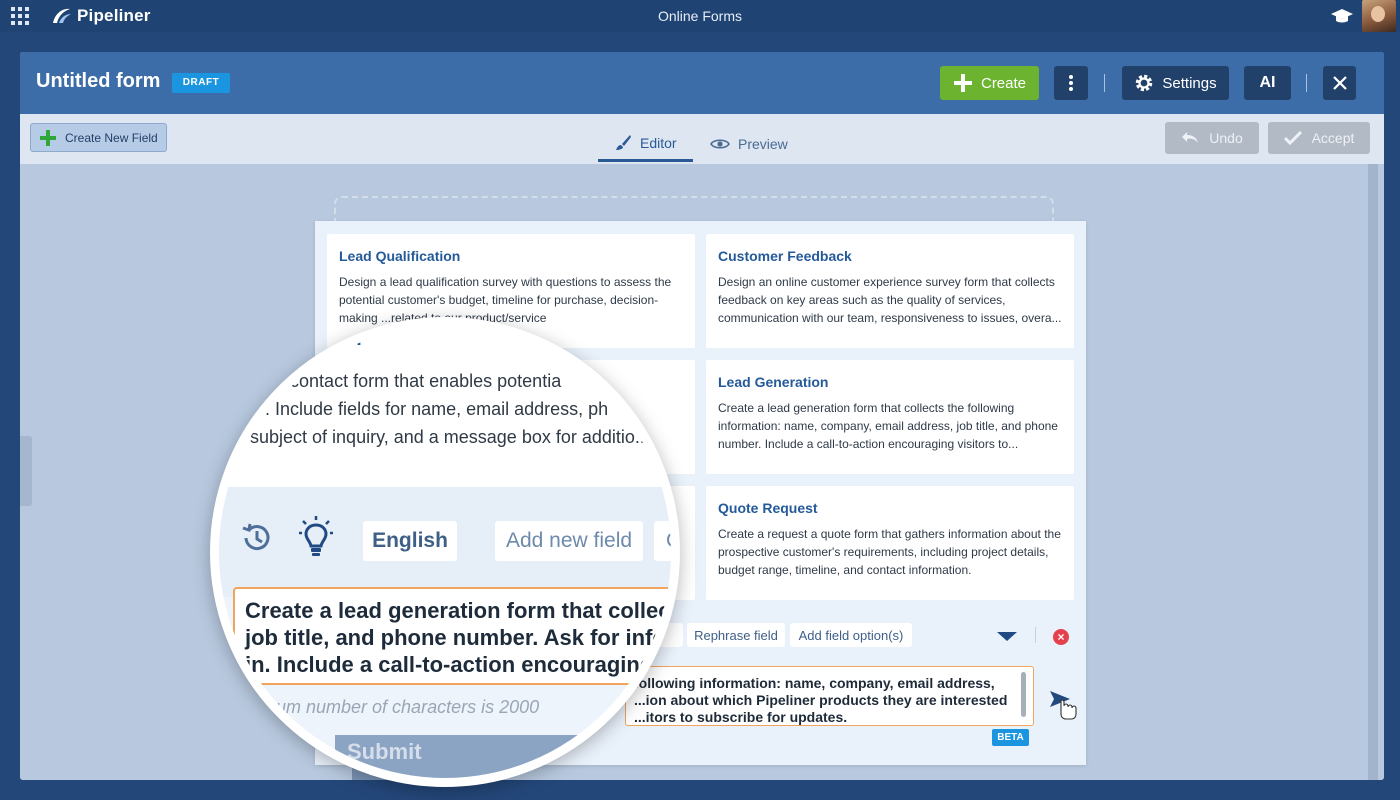  What do you see at coordinates (768, 508) in the screenshot?
I see `suggestion-title: Quote Request` at bounding box center [768, 508].